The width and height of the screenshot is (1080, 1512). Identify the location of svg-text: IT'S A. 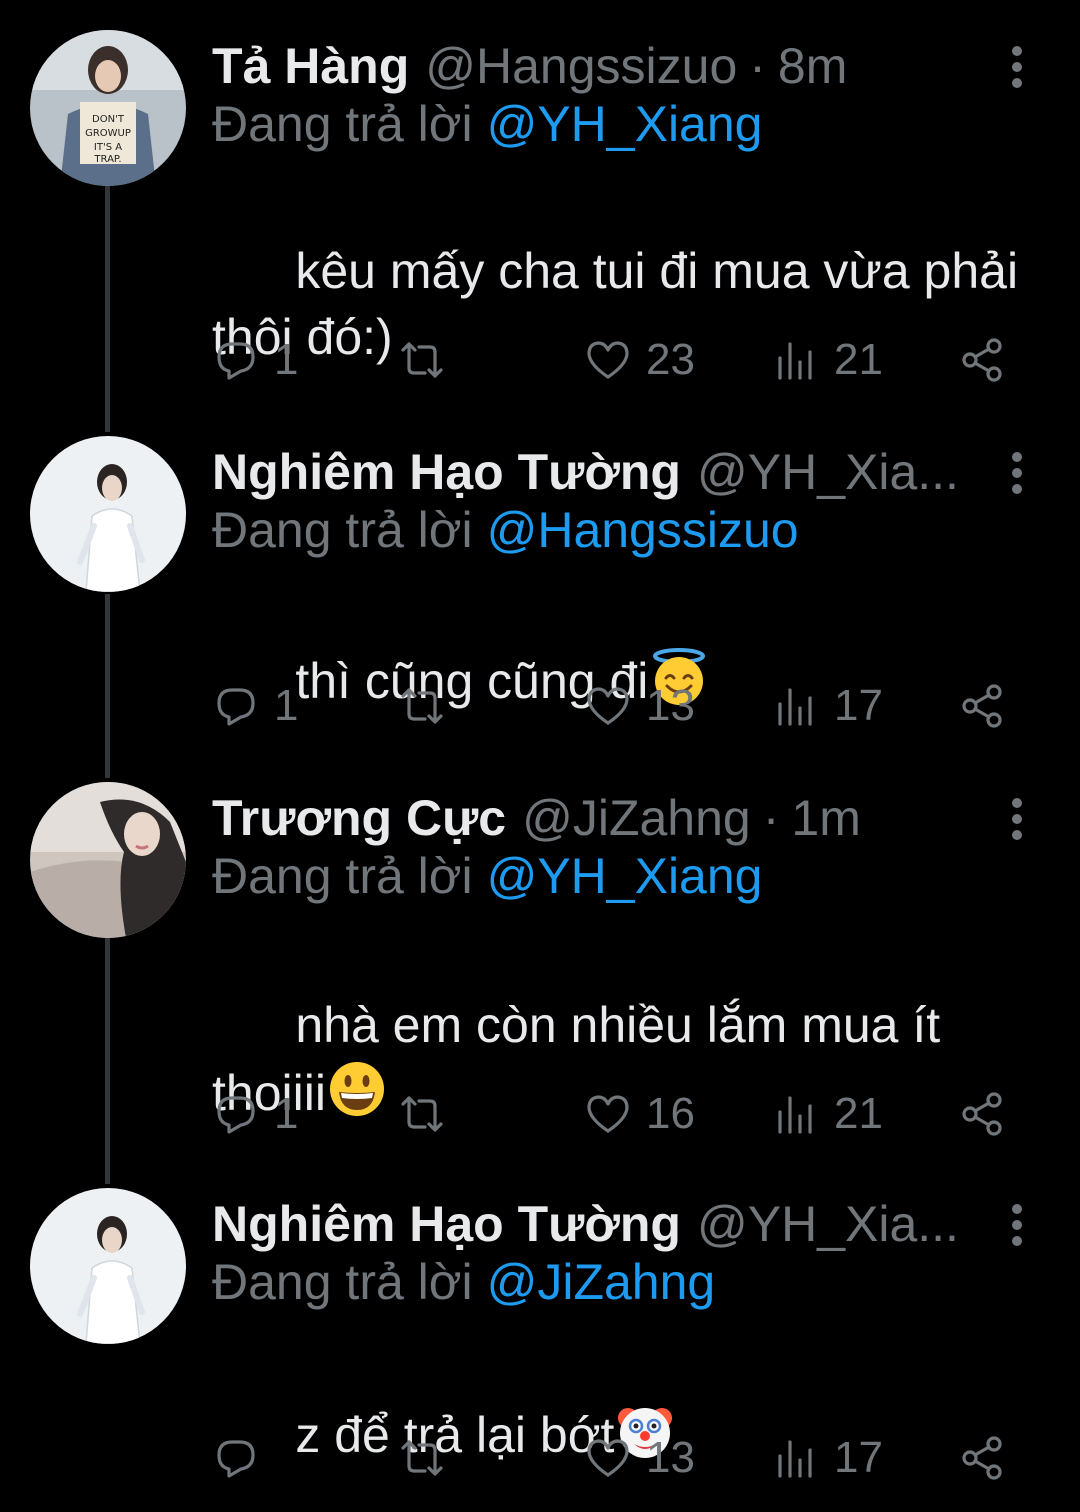
(108, 147).